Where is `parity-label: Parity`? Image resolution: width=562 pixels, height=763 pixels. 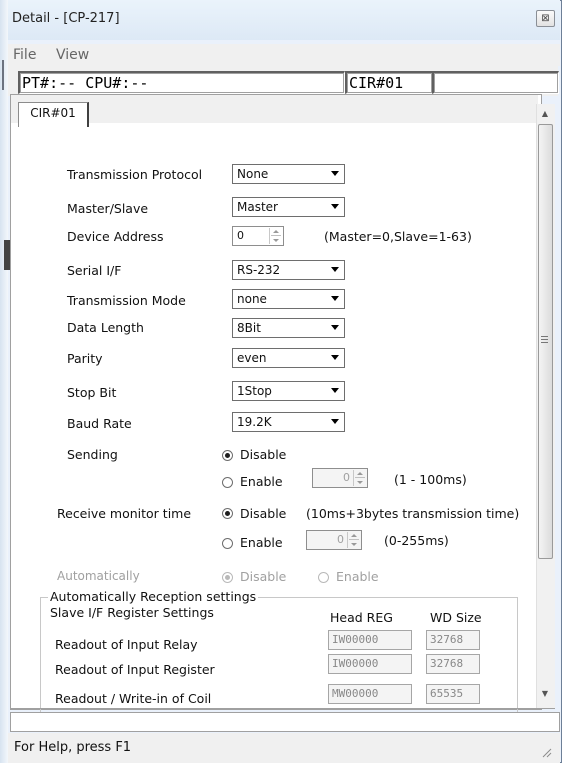 parity-label: Parity is located at coordinates (85, 358).